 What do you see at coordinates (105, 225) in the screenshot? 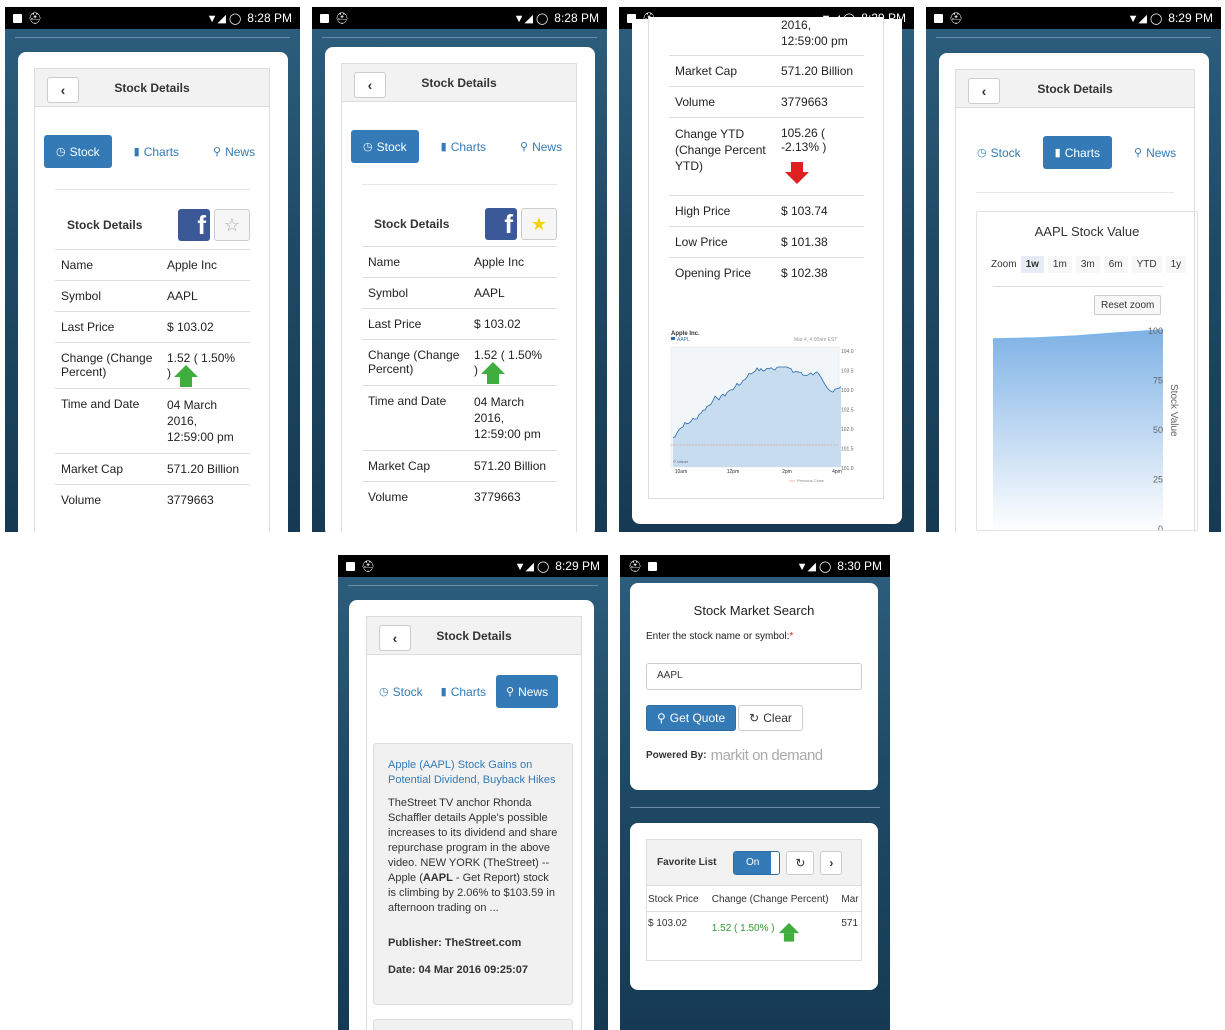
I see `details-heading: Stock Details` at bounding box center [105, 225].